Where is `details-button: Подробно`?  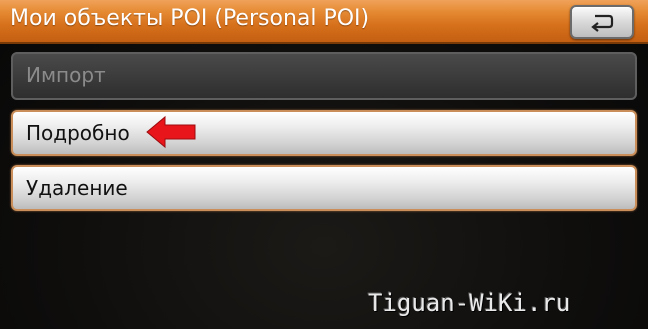 details-button: Подробно is located at coordinates (324, 133).